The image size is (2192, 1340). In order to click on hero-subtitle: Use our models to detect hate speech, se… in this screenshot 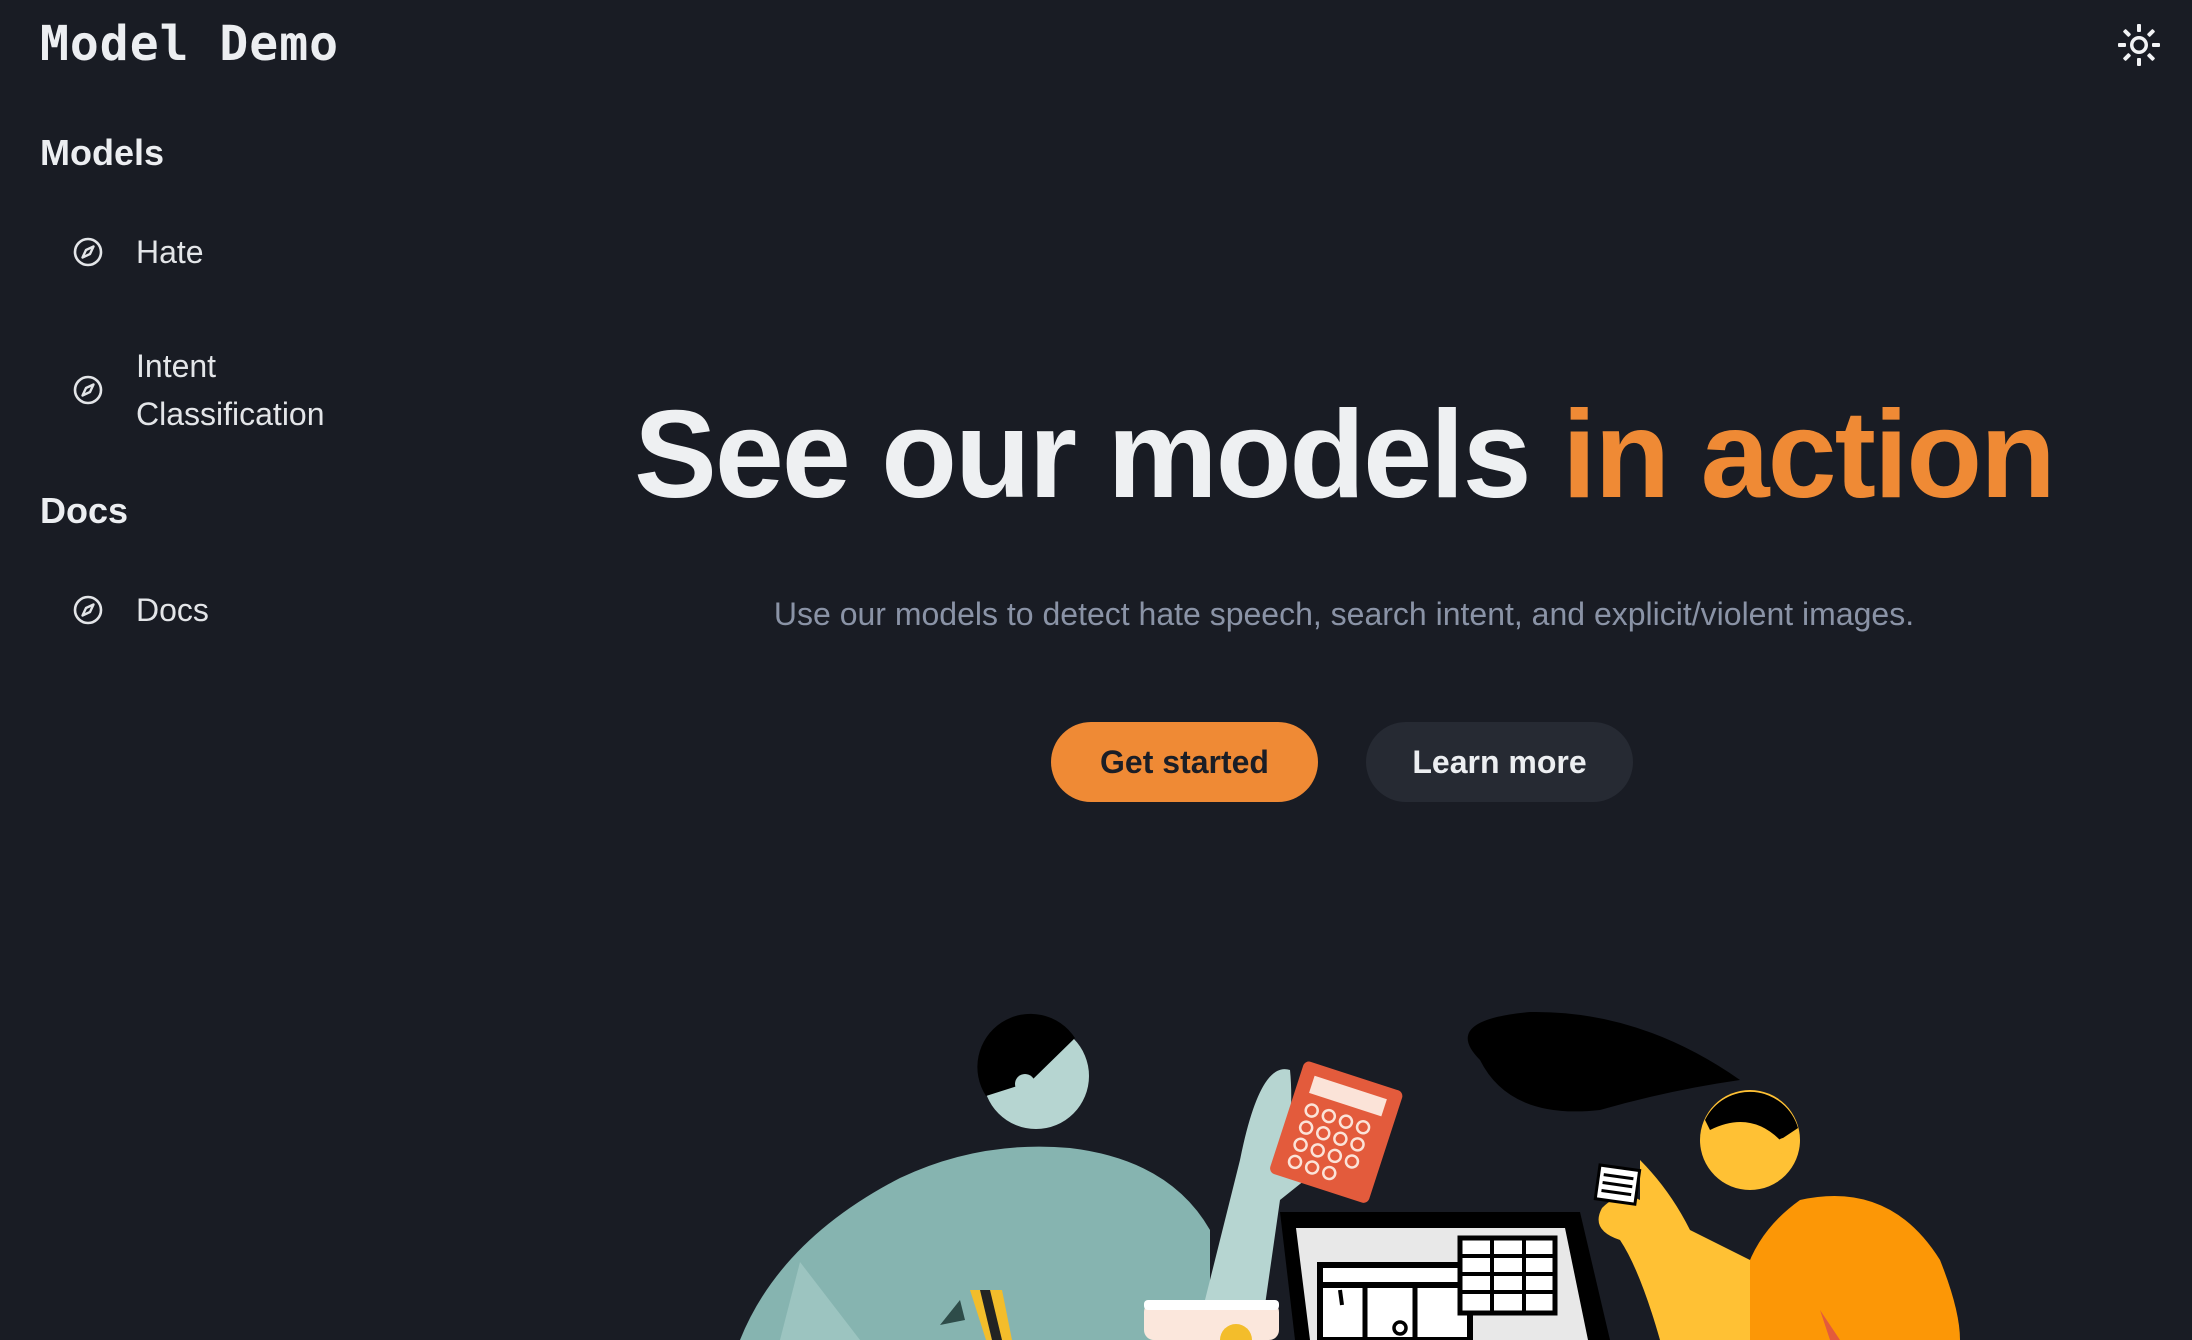, I will do `click(1344, 614)`.